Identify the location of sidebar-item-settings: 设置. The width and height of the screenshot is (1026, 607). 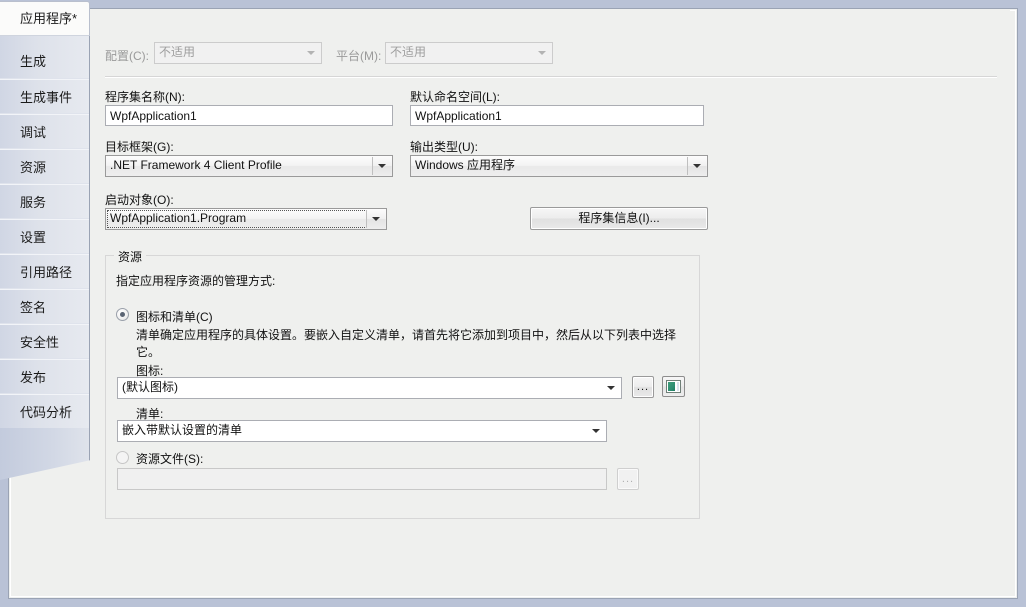
(44, 236).